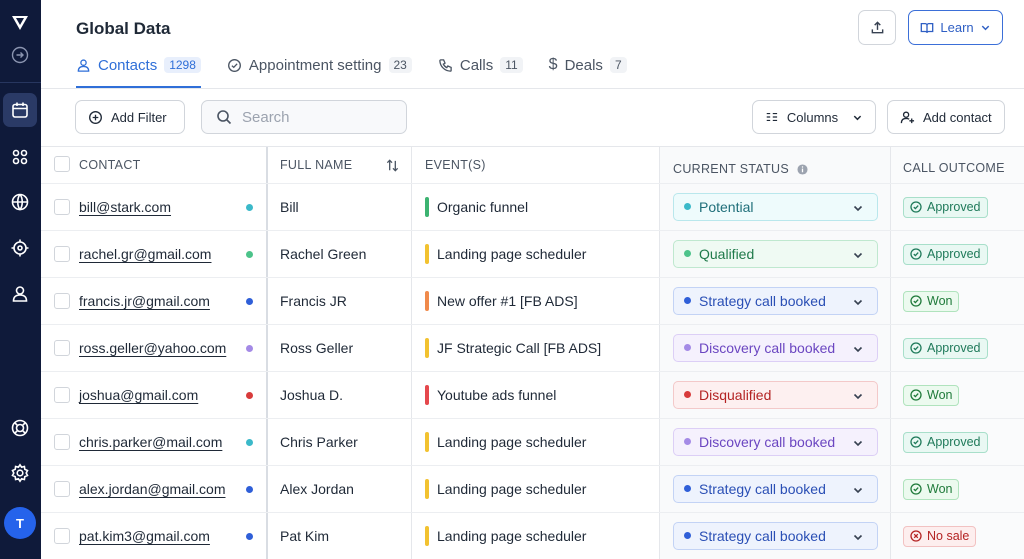 The width and height of the screenshot is (1024, 559). I want to click on add-filter-label: Add Filter, so click(139, 117).